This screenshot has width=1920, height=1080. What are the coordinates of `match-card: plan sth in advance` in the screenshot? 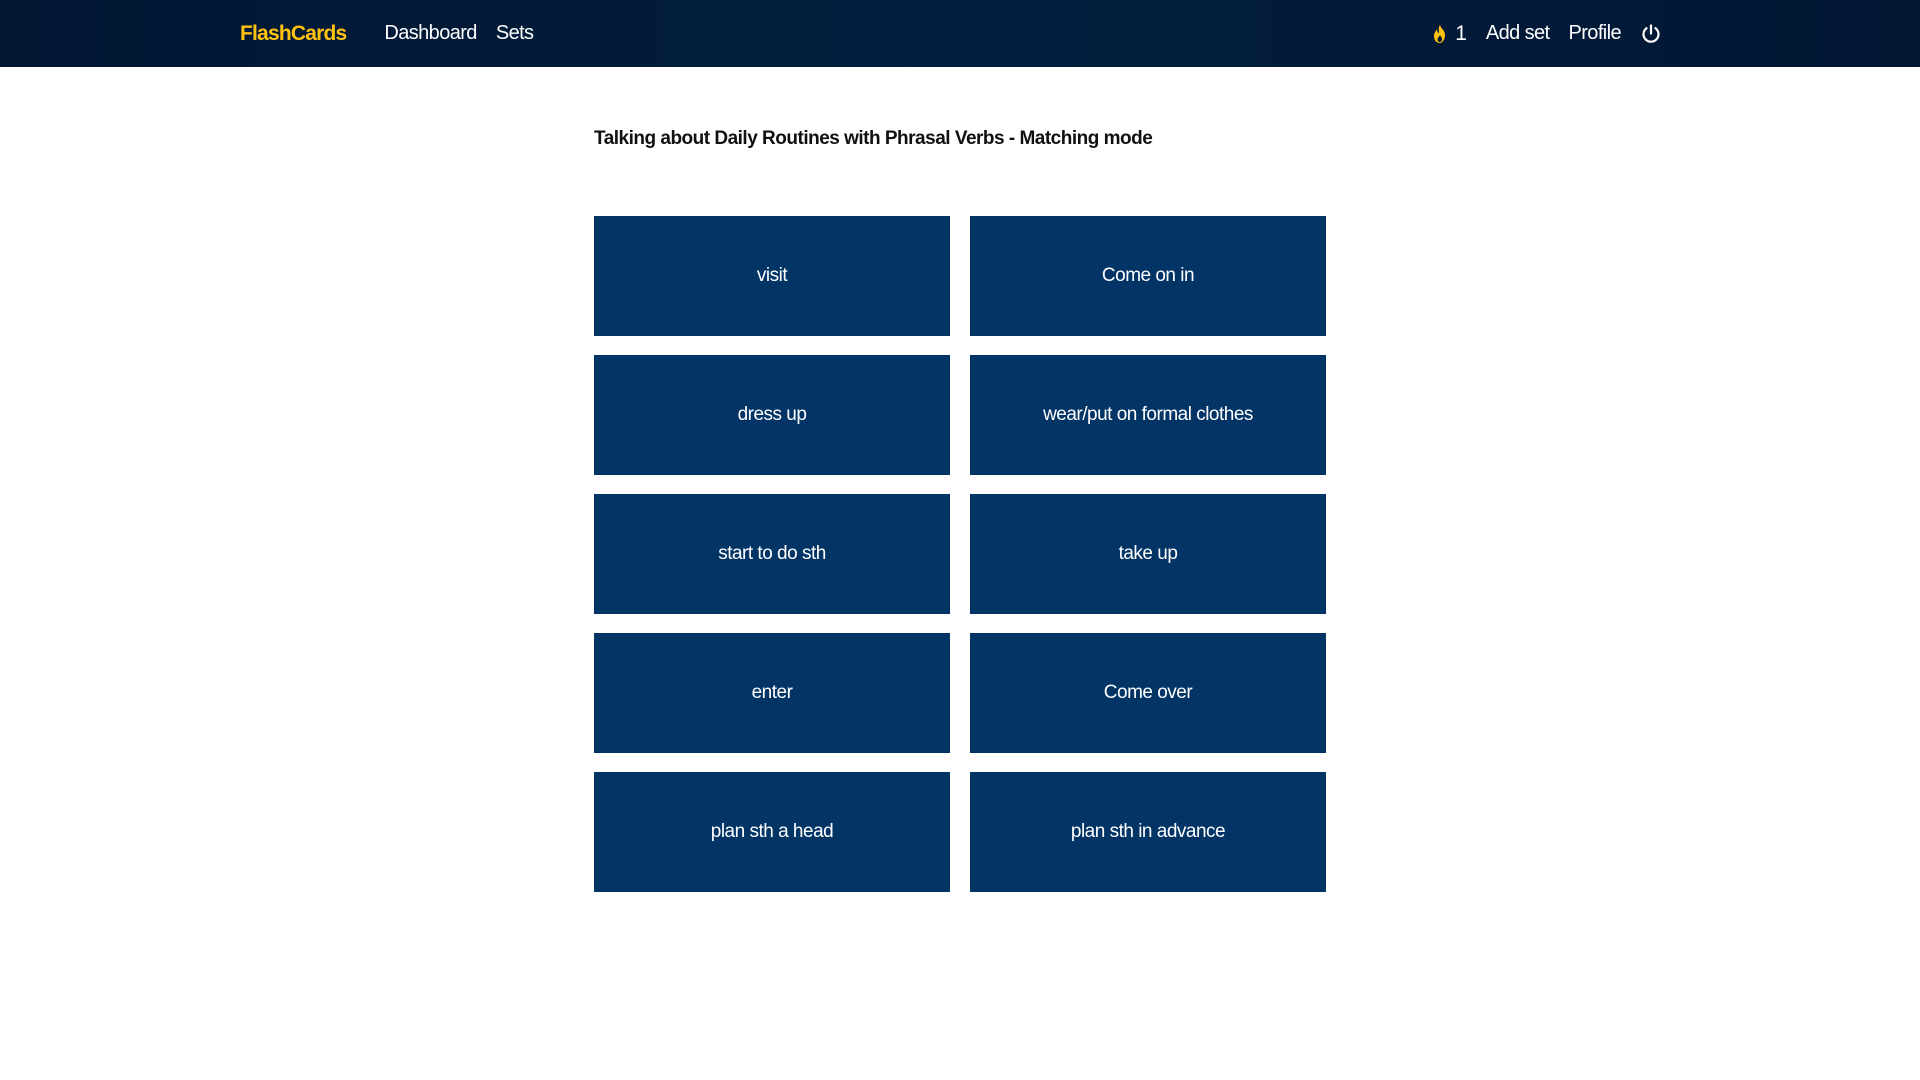 It's located at (1148, 832).